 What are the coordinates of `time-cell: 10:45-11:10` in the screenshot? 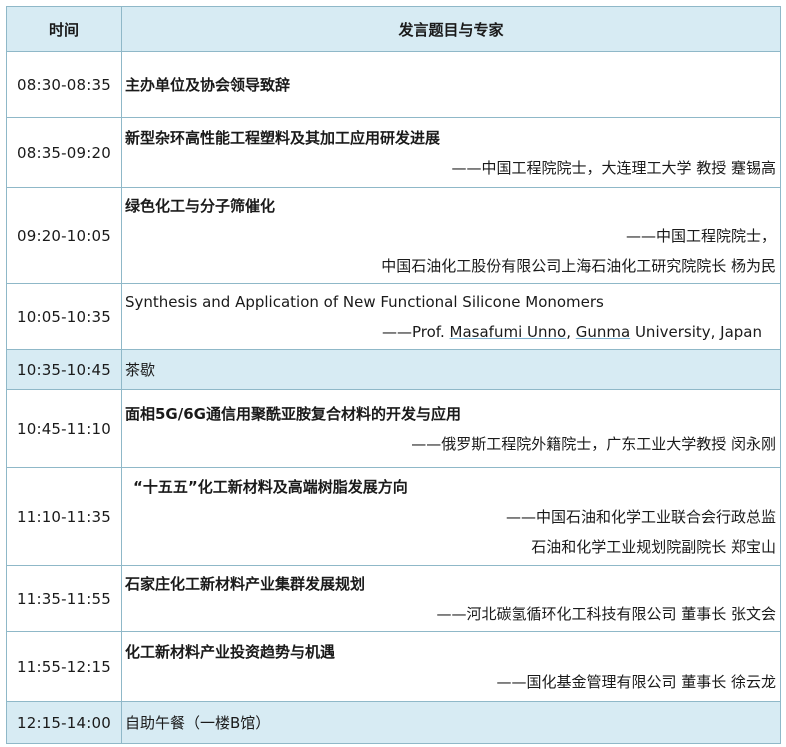 It's located at (64, 428).